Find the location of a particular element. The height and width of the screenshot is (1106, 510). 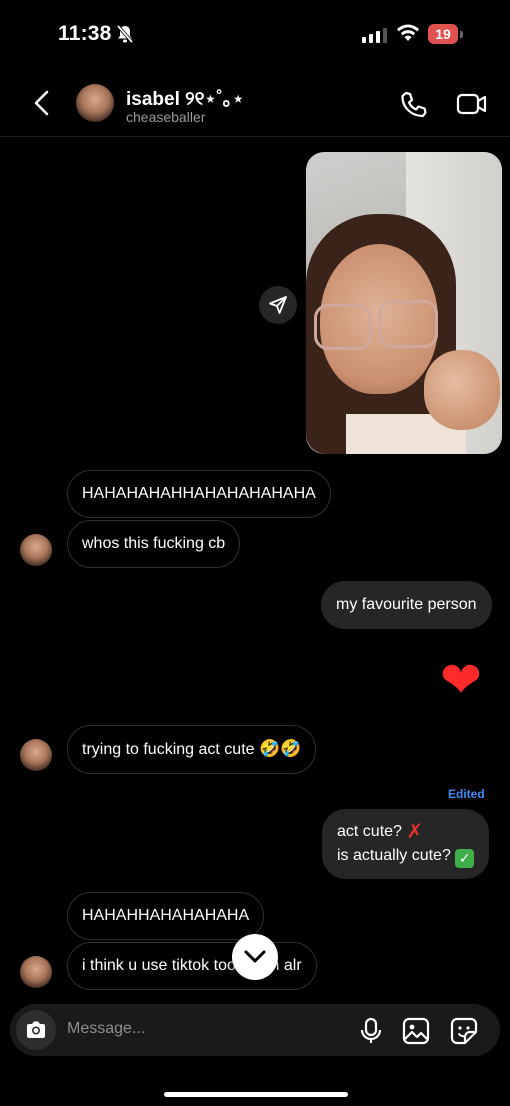

header-divider is located at coordinates (255, 136).